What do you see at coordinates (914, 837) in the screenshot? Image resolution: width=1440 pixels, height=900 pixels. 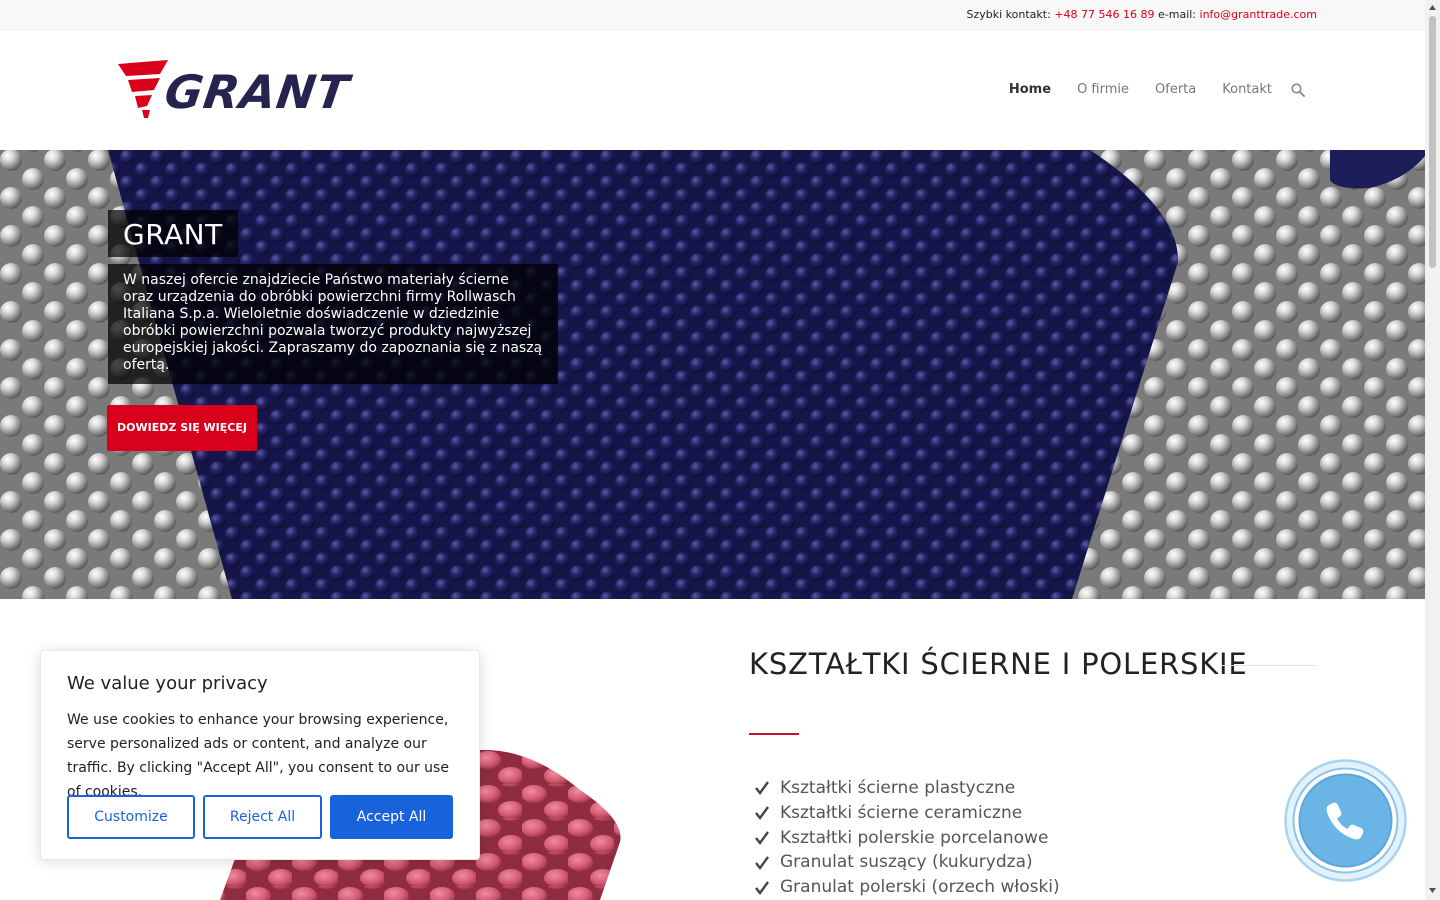 I see `list-item-label: Kształtki polerskie porcelanowe` at bounding box center [914, 837].